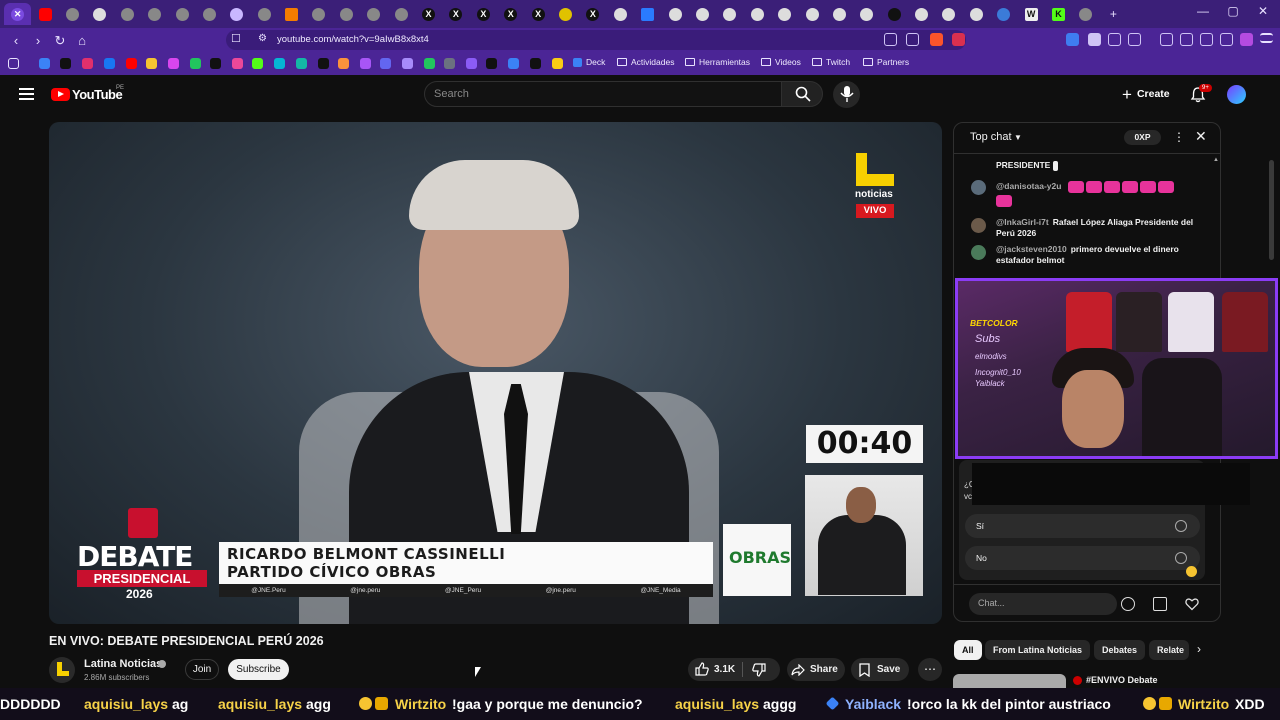  Describe the element at coordinates (65, 63) in the screenshot. I see `tiktok-icon` at that location.